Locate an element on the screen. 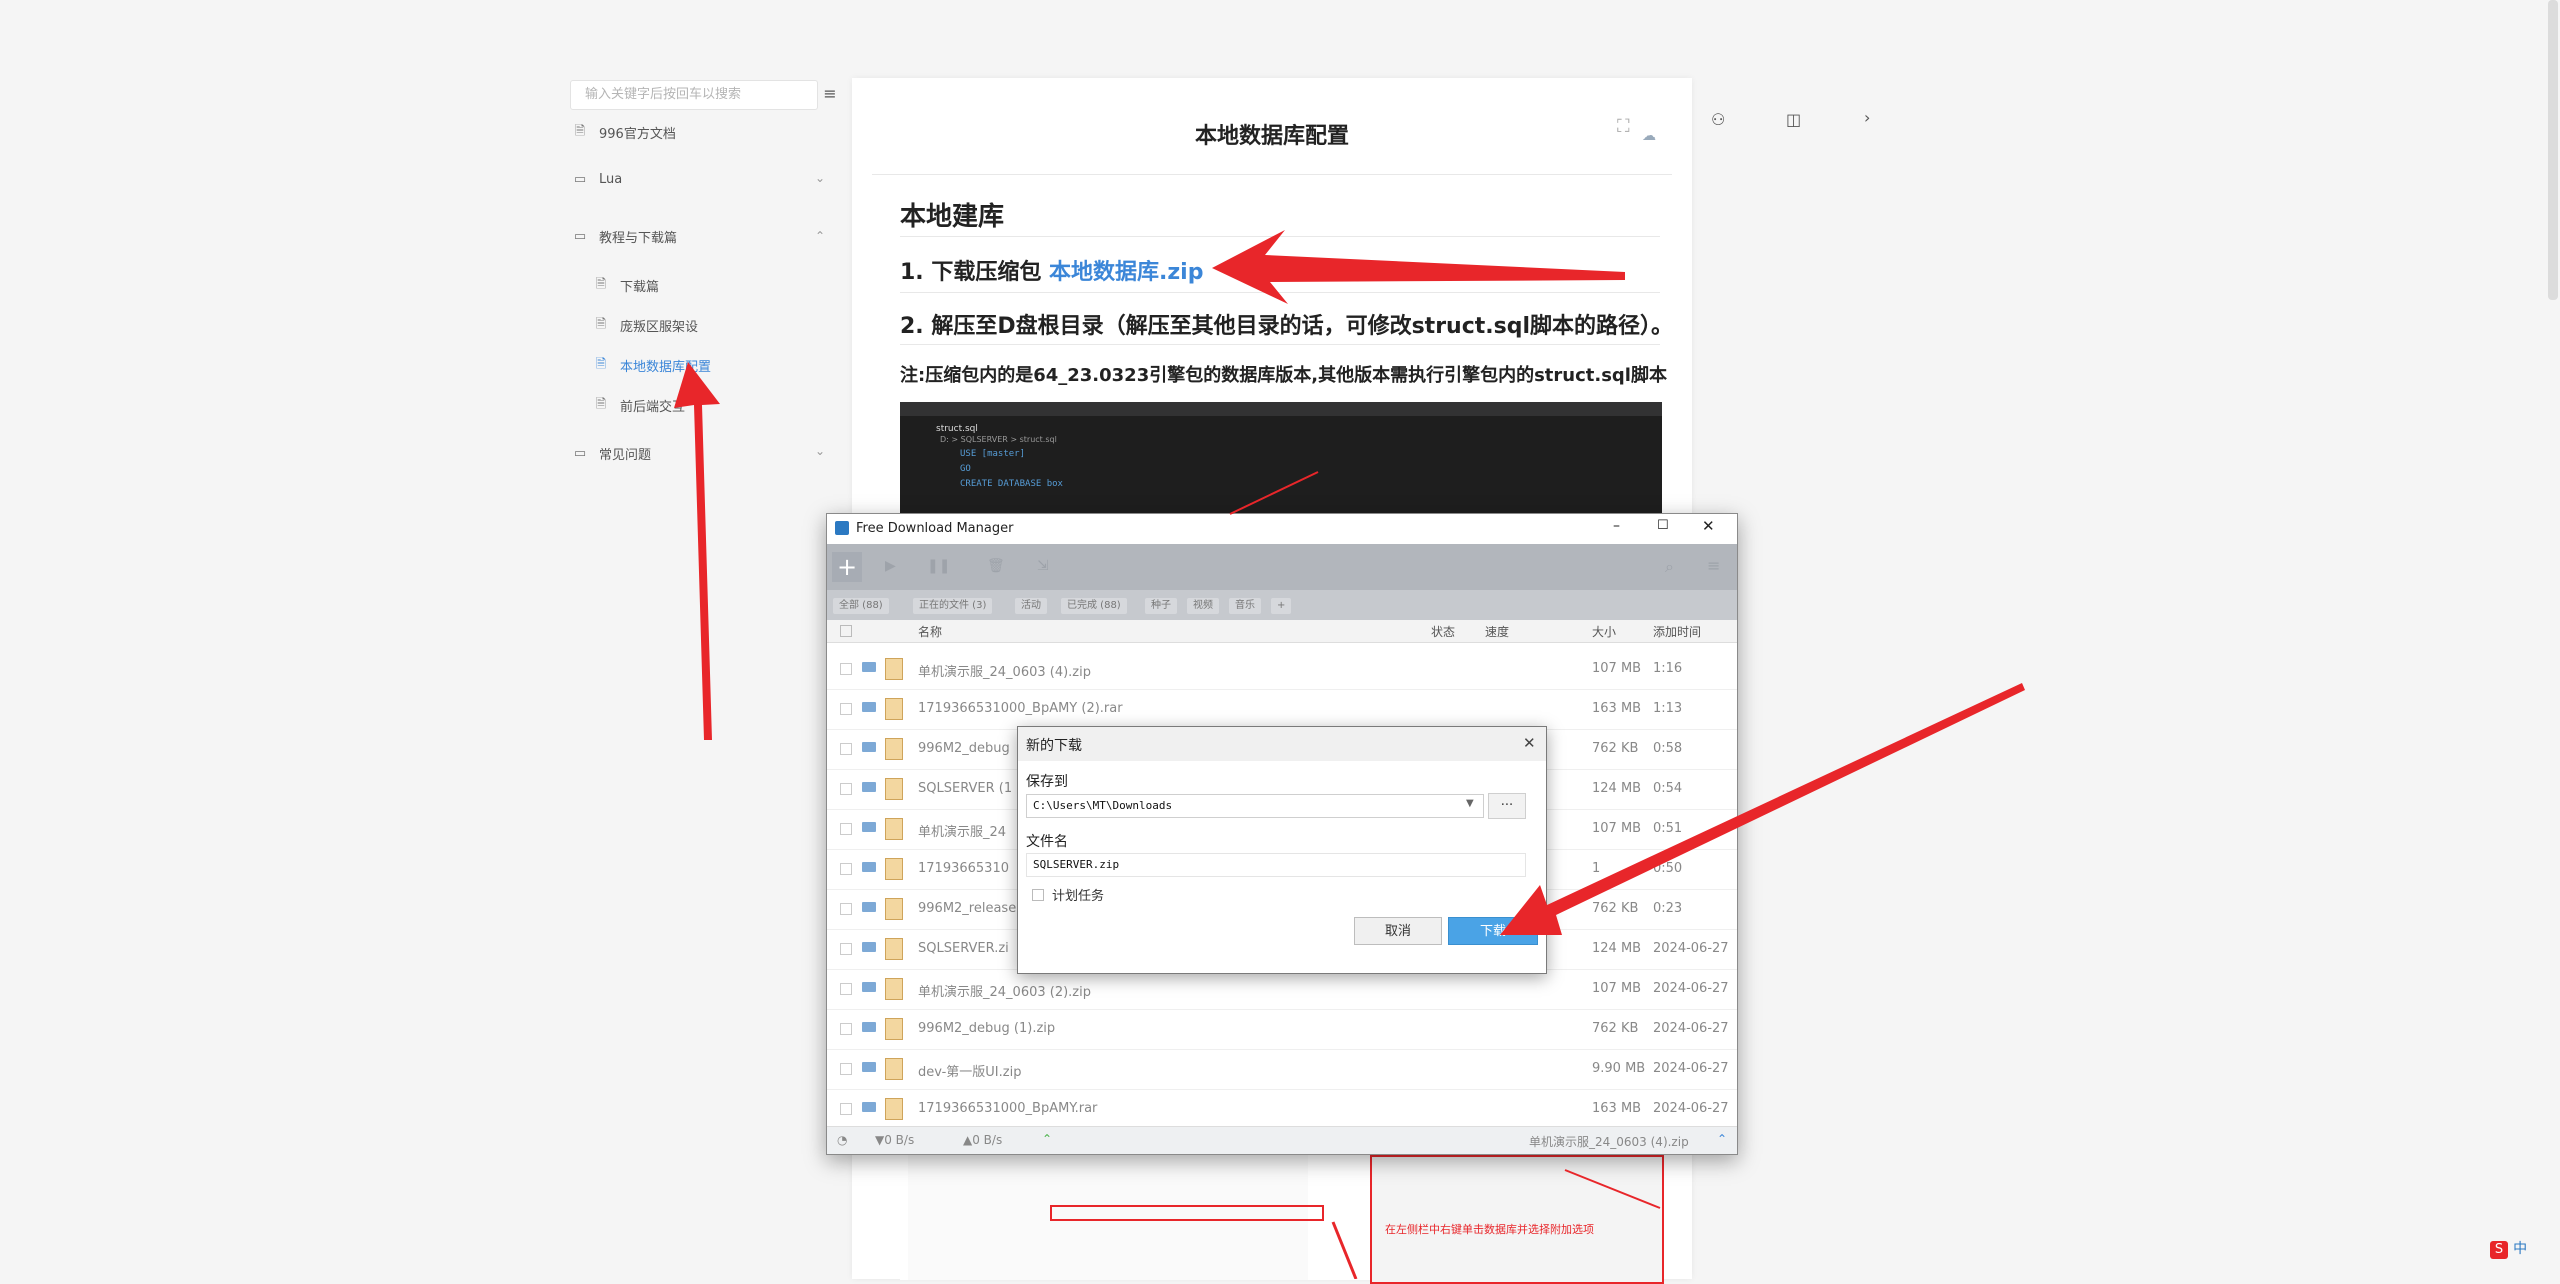  column-speed: 速度 is located at coordinates (1497, 631).